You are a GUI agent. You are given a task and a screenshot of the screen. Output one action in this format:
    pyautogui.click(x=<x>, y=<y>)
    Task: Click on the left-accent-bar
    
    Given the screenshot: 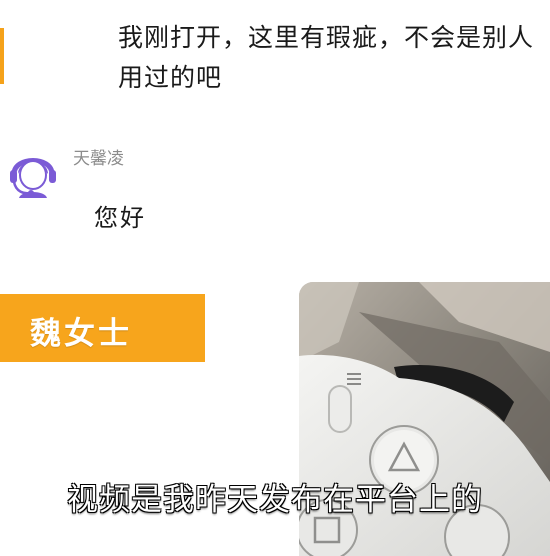 What is the action you would take?
    pyautogui.click(x=2, y=56)
    